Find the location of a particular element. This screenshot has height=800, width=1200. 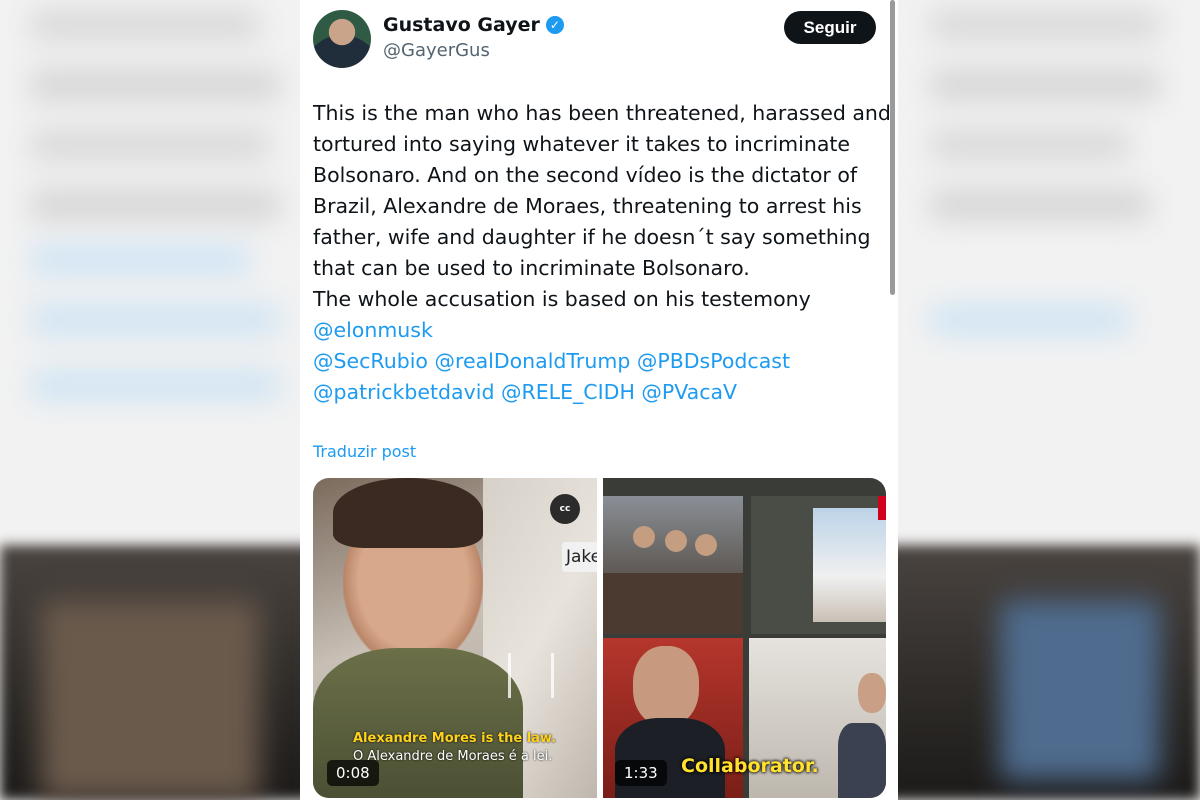

mention-link: @patrickbetdavid @RELE_CIDH @PVacaV is located at coordinates (598, 392).